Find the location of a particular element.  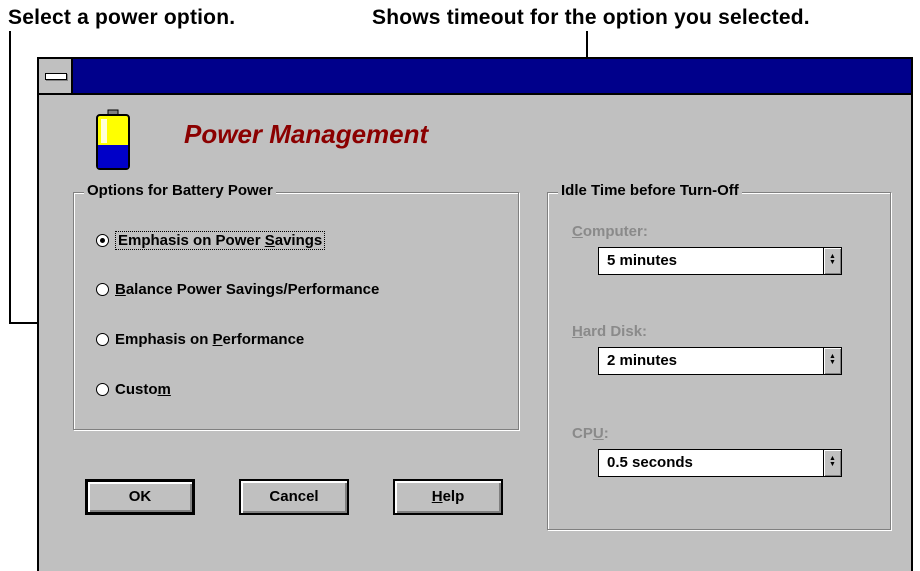

radio-balance: Balance Power Savings/Performance is located at coordinates (237, 289).